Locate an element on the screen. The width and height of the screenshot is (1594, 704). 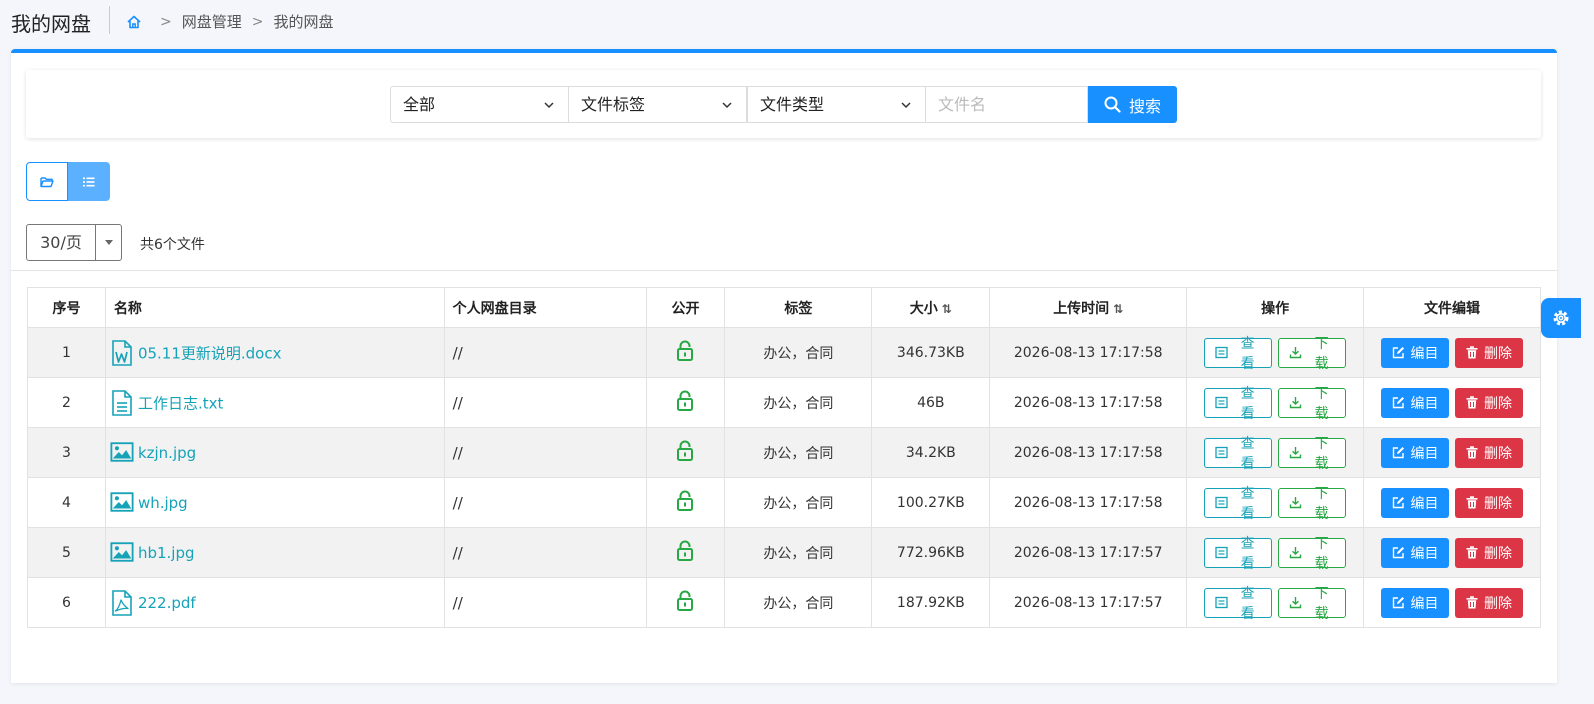
page-size-dropdown is located at coordinates (108, 242).